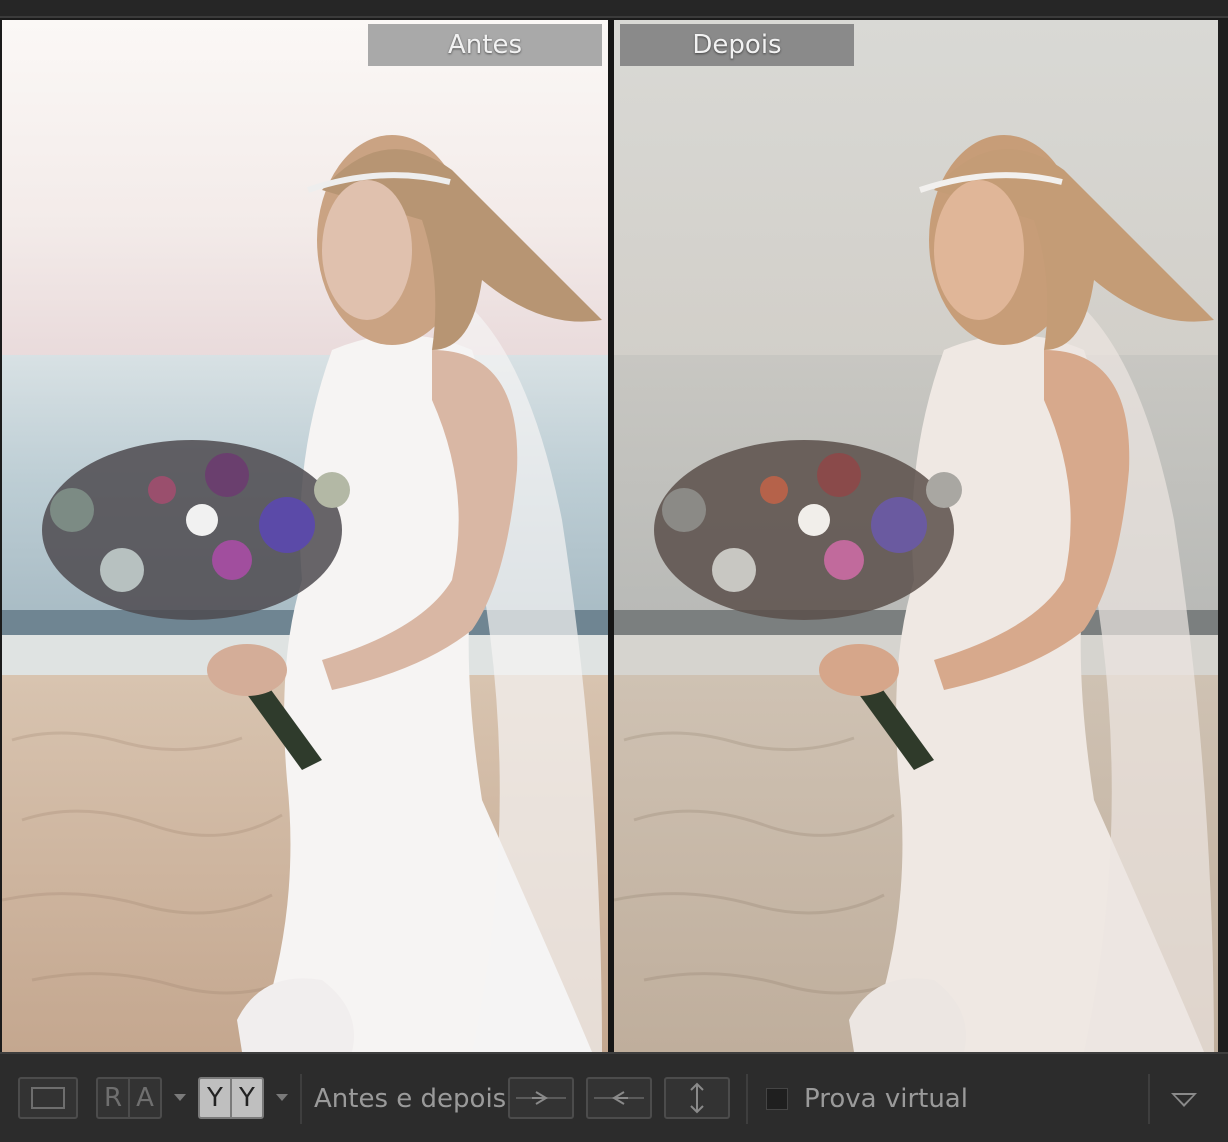 The width and height of the screenshot is (1228, 1142). I want to click on before-after-label: Antes e depois:, so click(414, 1099).